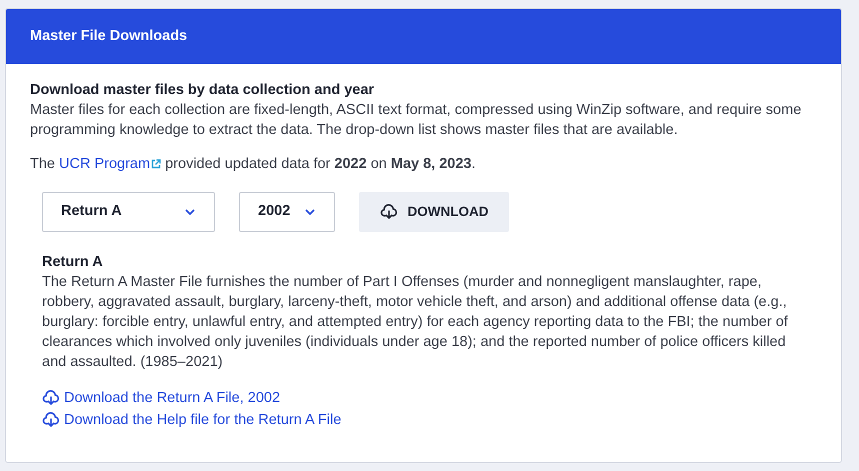 This screenshot has height=471, width=859. Describe the element at coordinates (109, 36) in the screenshot. I see `card-title: Master File Downloads` at that location.